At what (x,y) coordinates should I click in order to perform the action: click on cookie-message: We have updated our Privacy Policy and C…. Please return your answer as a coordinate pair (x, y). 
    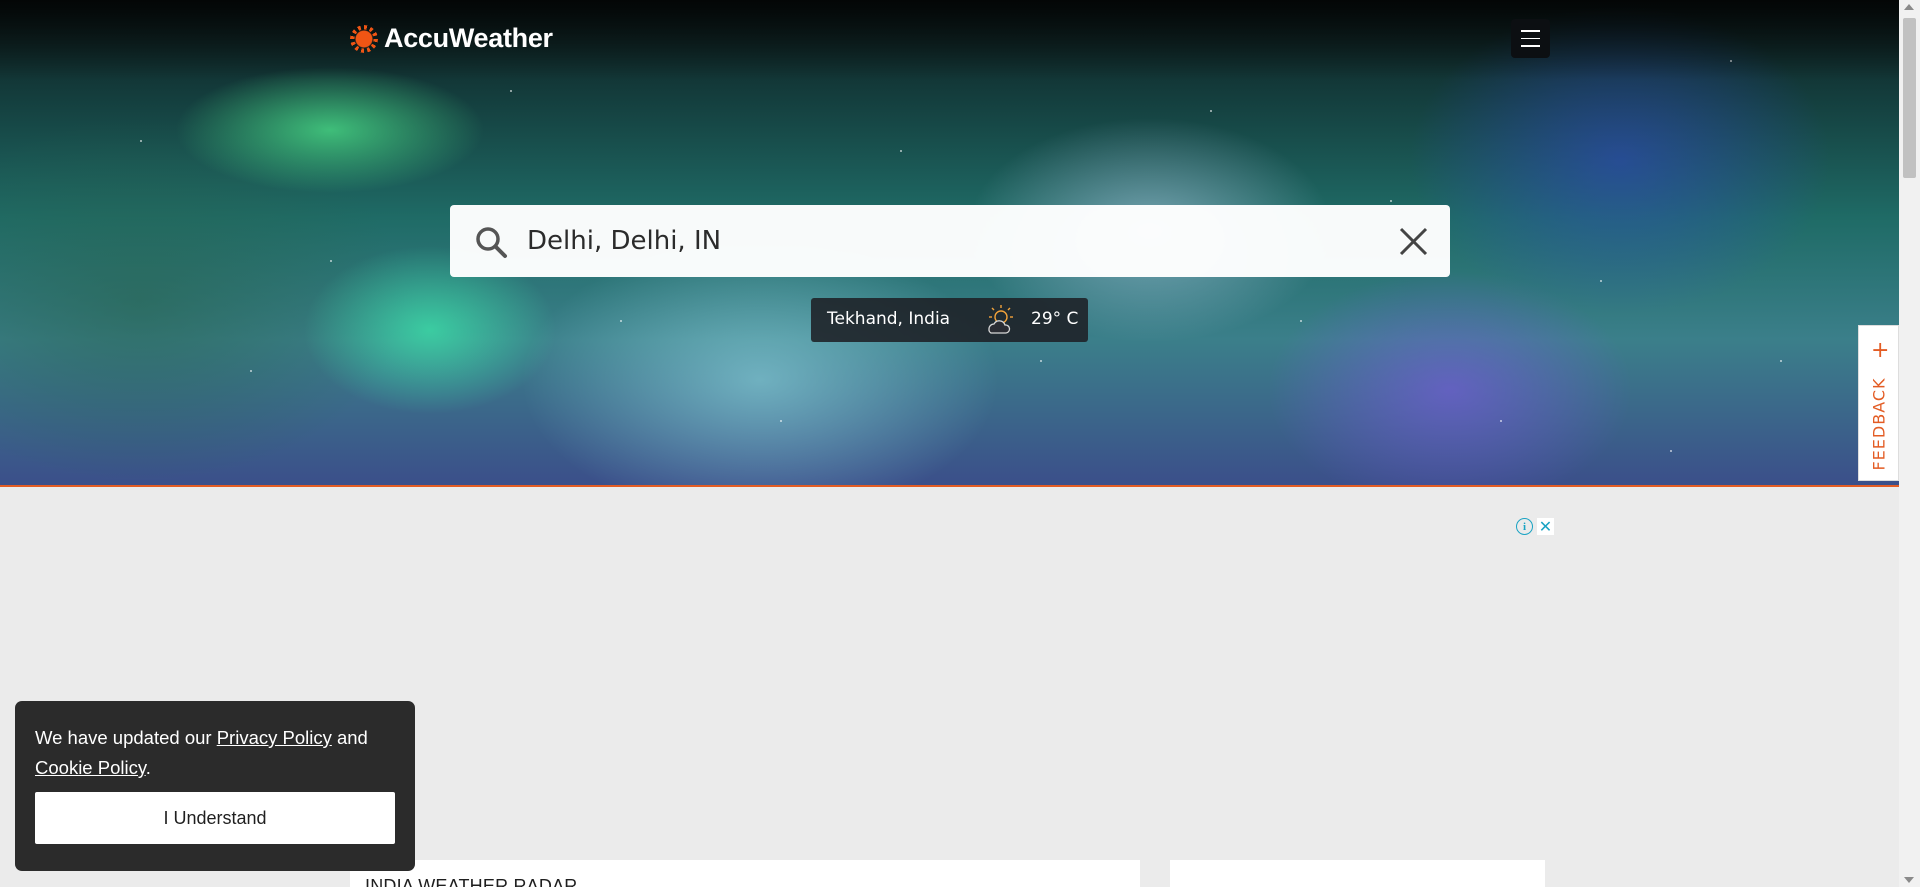
    Looking at the image, I should click on (201, 752).